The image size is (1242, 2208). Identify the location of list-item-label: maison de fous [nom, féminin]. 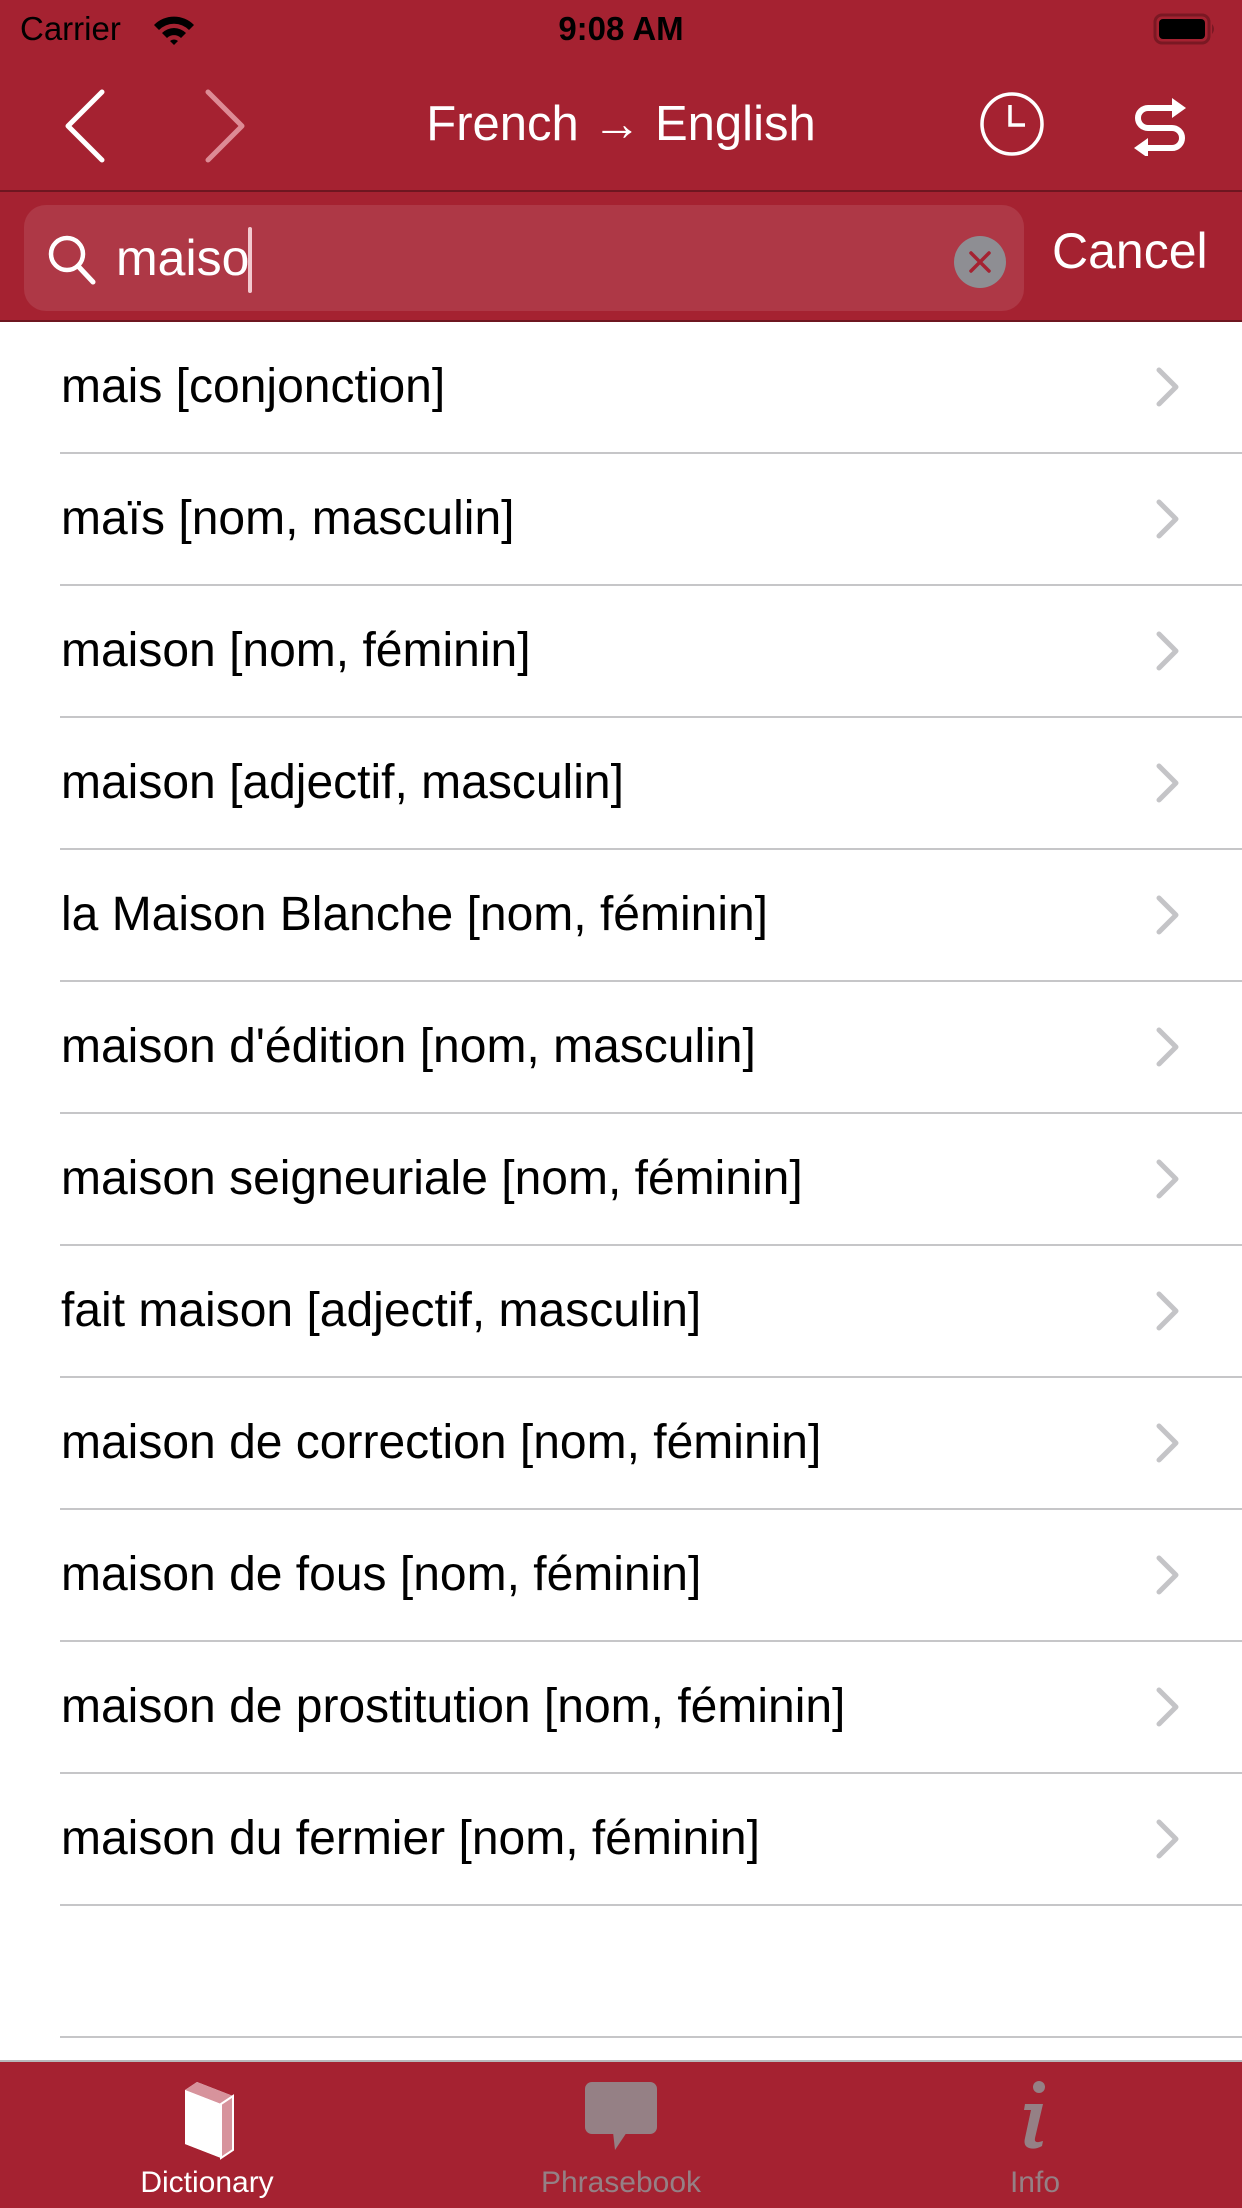
(381, 1574).